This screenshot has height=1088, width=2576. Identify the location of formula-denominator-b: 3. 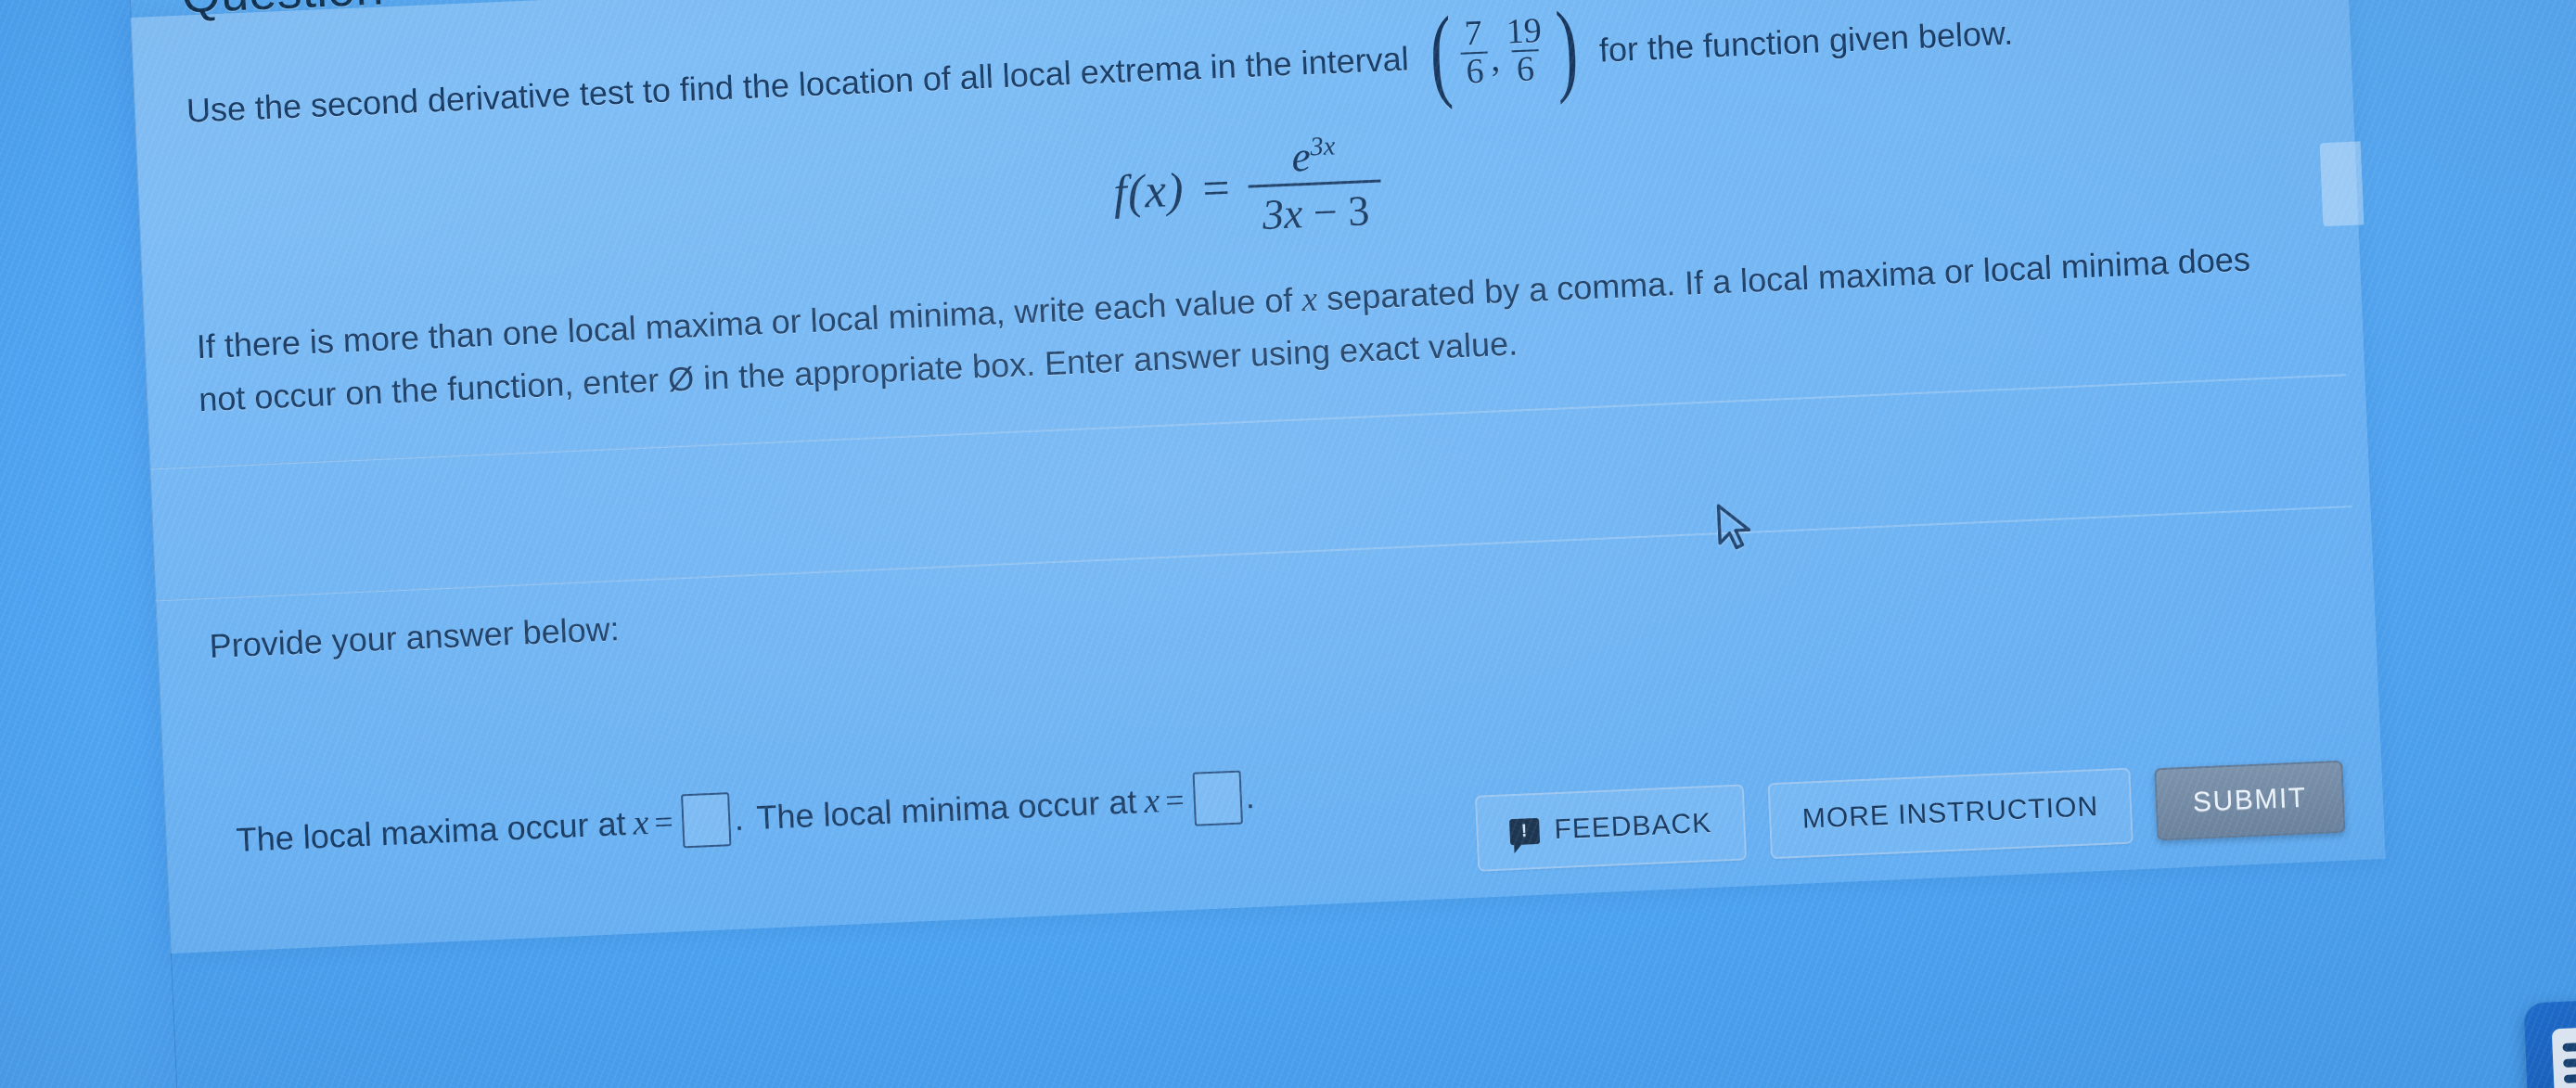
(1359, 210).